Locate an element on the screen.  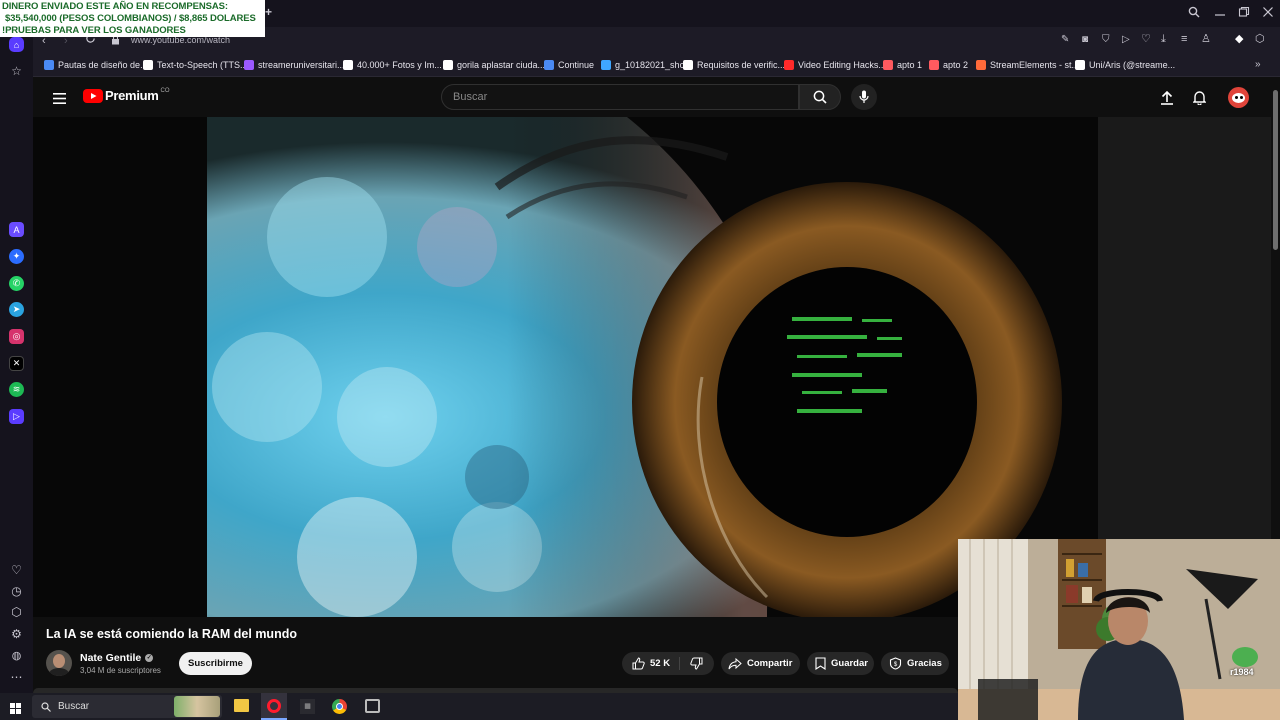
thanks-button: $ Gracias is located at coordinates (915, 663).